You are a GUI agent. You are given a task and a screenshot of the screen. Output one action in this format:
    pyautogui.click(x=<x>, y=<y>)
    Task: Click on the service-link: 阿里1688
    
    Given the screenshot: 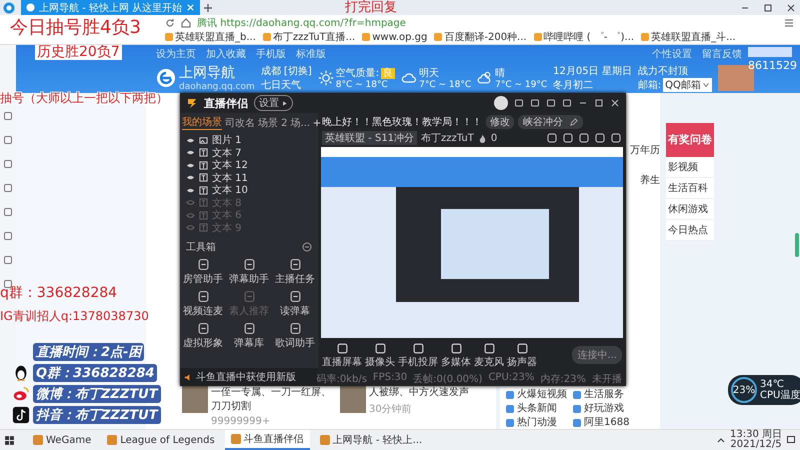 What is the action you would take?
    pyautogui.click(x=601, y=422)
    